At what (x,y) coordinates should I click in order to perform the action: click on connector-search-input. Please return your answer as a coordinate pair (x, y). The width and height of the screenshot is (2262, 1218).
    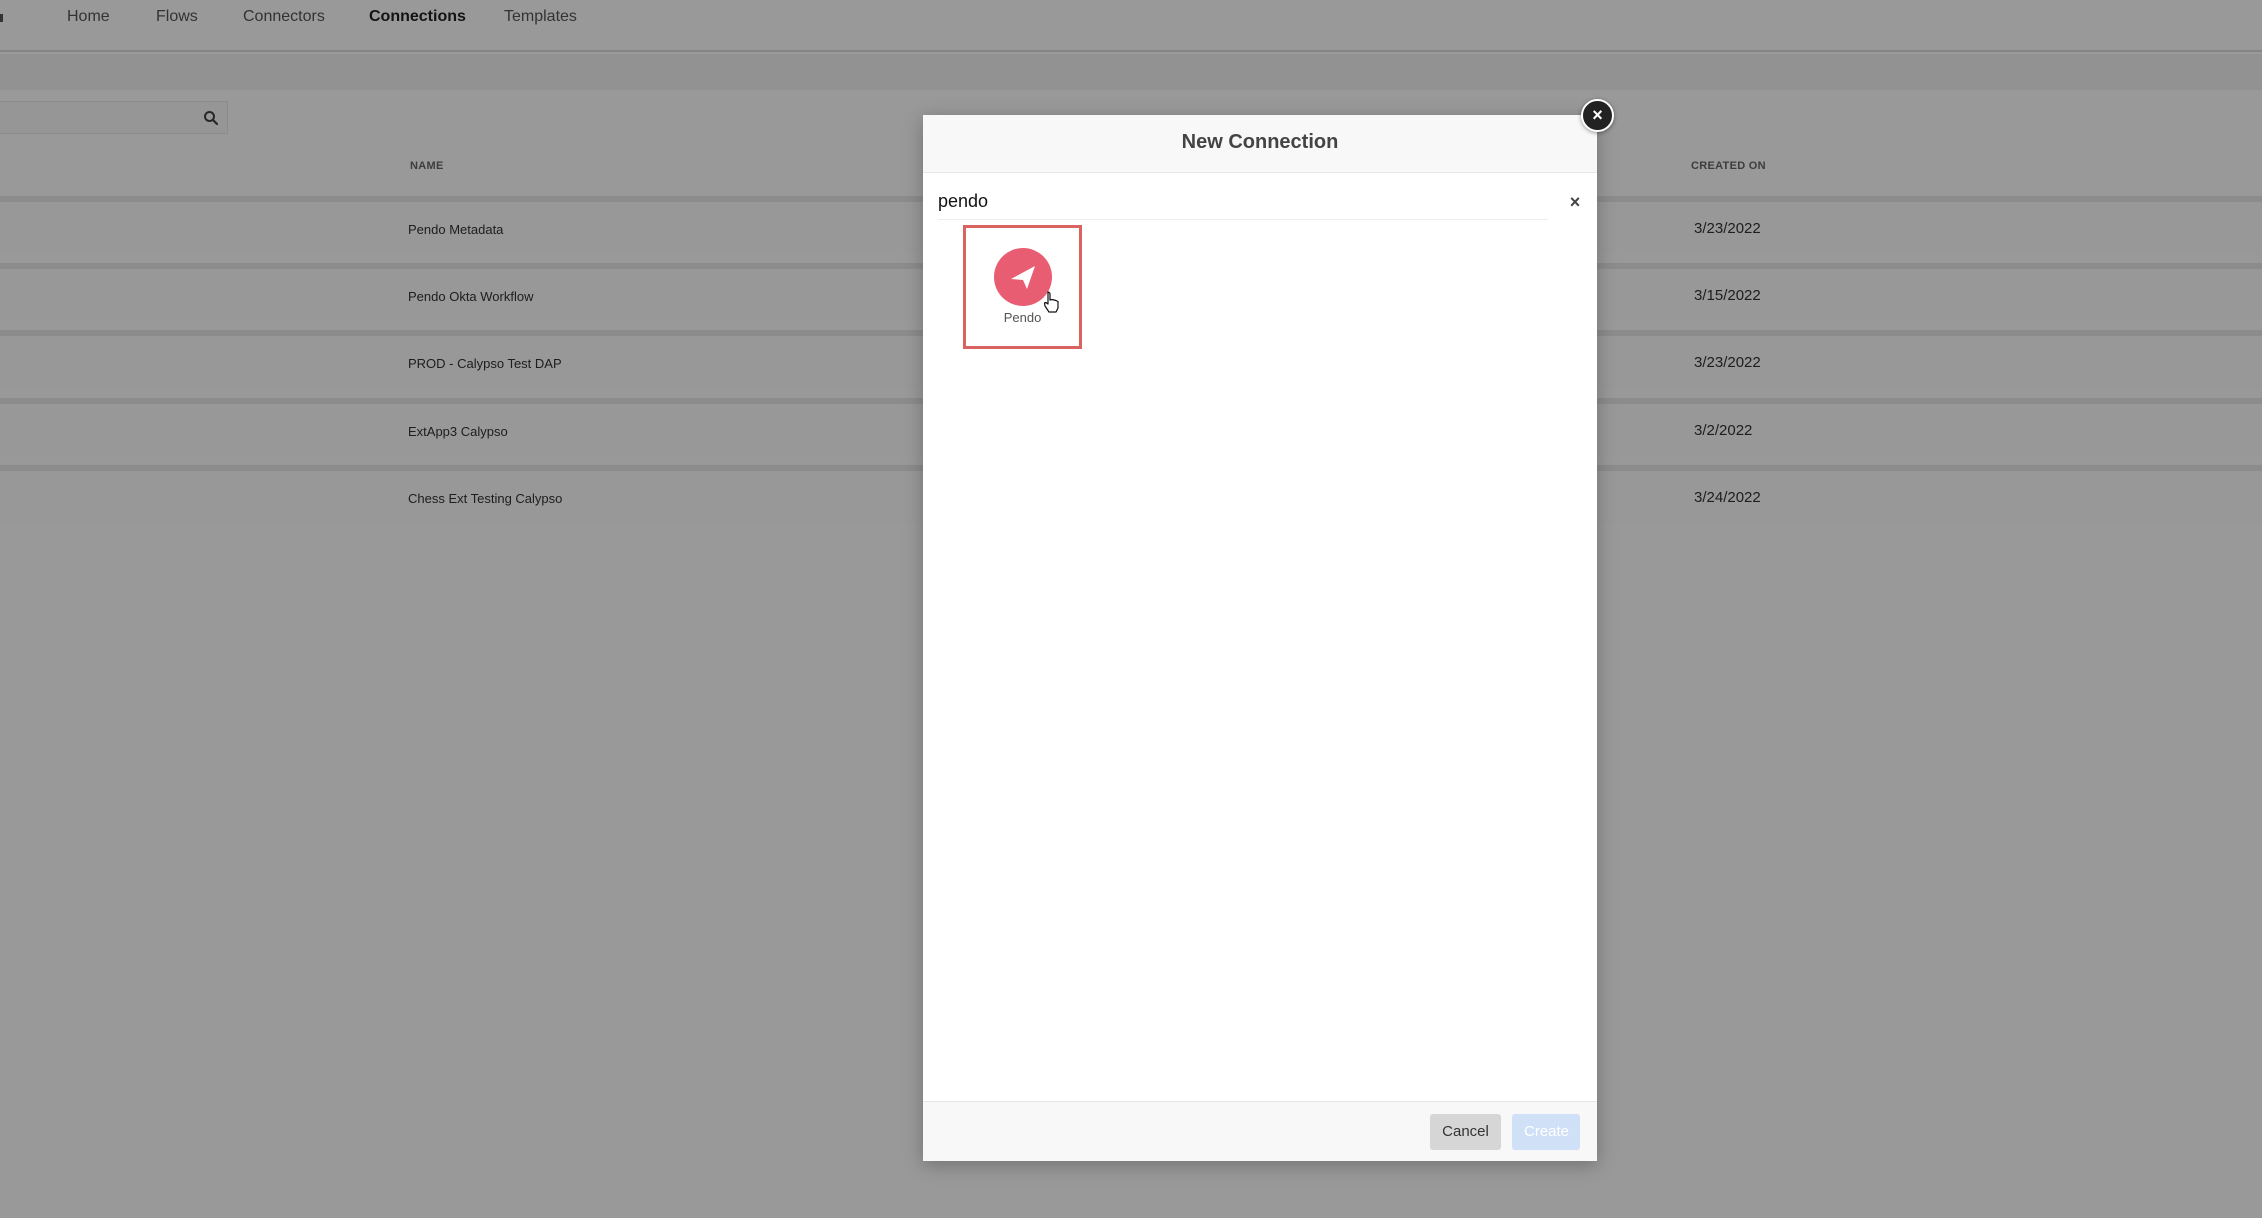
    Looking at the image, I should click on (1243, 202).